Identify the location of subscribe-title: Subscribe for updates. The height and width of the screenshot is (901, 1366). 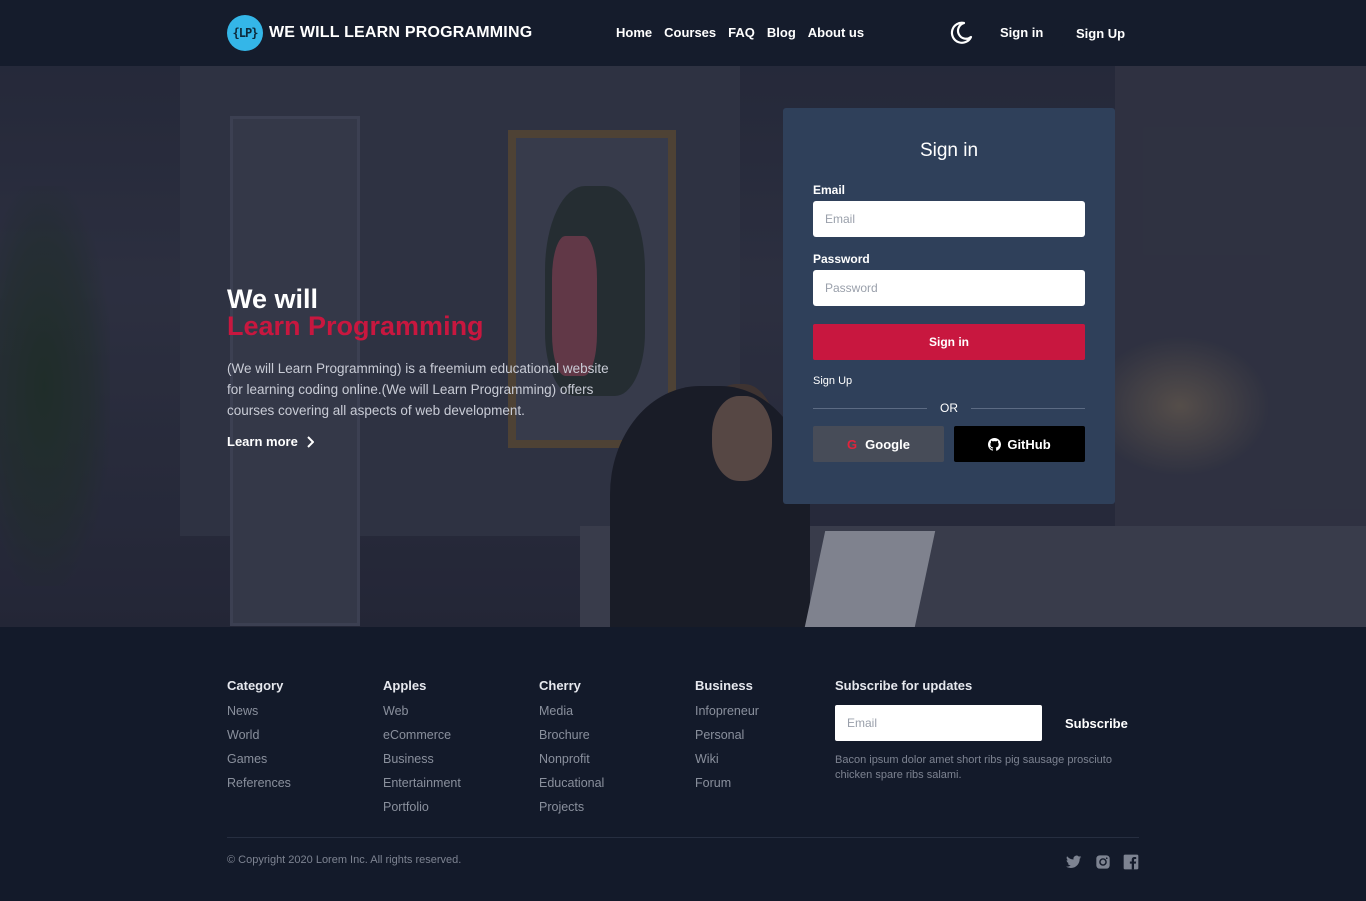
(904, 685).